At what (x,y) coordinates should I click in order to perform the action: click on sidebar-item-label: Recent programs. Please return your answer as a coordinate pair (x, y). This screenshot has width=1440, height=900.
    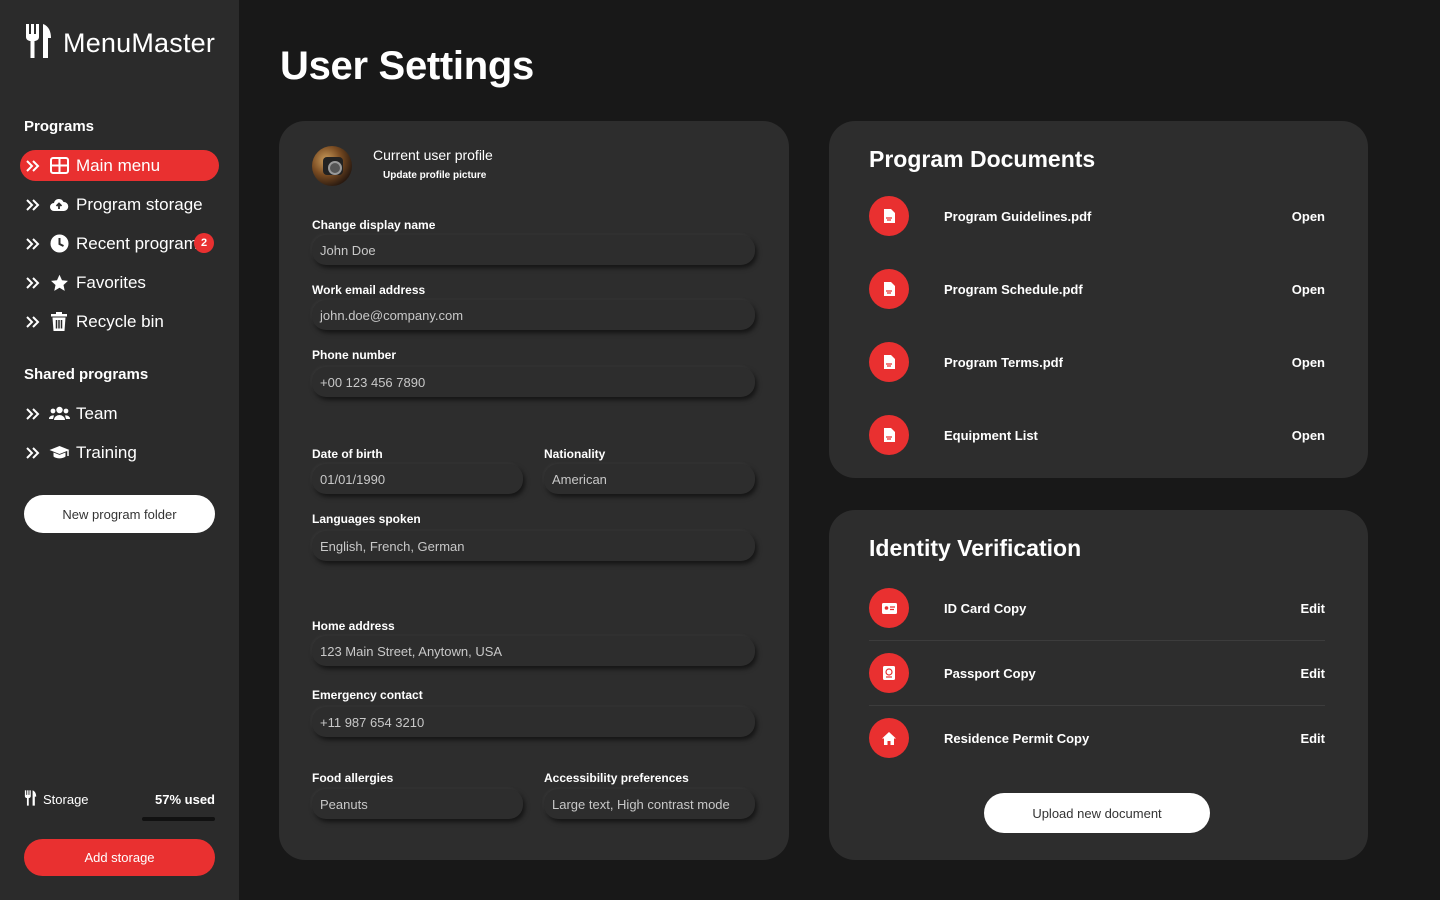
    Looking at the image, I should click on (141, 243).